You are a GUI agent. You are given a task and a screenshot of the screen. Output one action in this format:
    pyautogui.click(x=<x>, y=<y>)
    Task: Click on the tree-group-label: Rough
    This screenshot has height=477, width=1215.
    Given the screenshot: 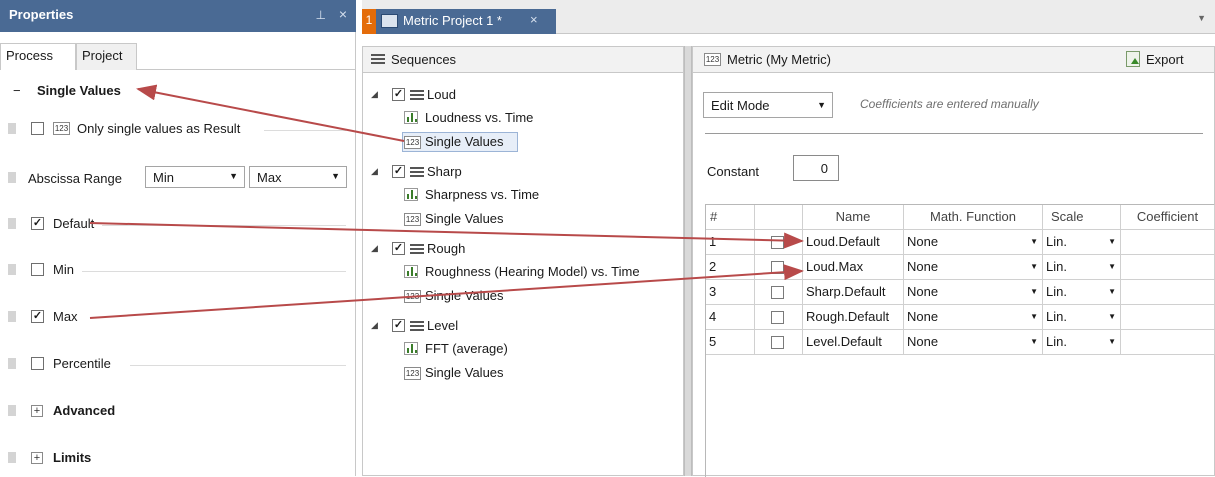 What is the action you would take?
    pyautogui.click(x=446, y=248)
    